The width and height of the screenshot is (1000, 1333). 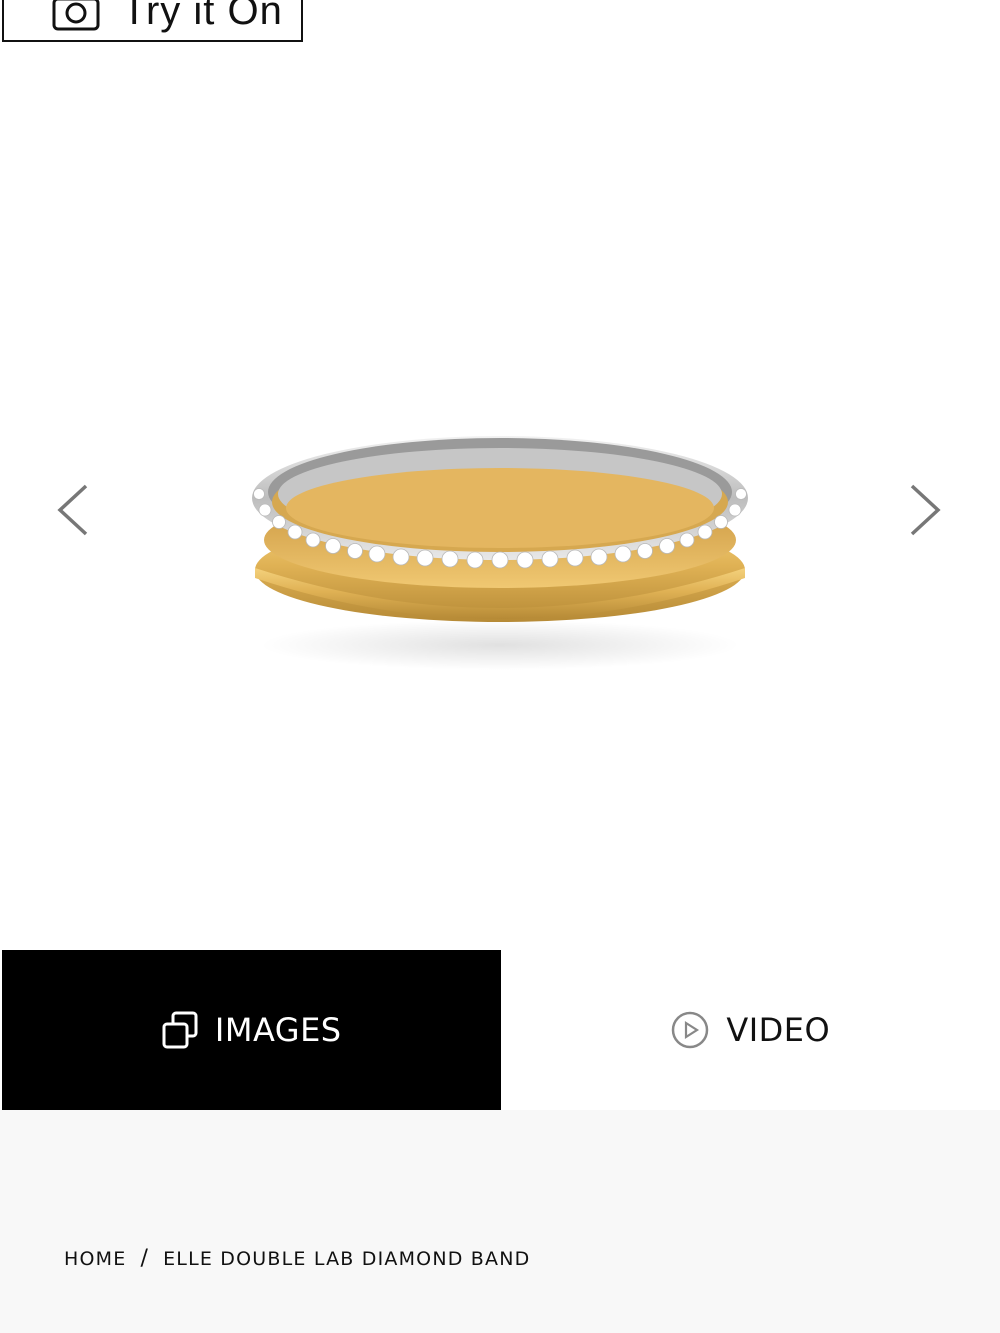 What do you see at coordinates (500, 553) in the screenshot?
I see `product-image` at bounding box center [500, 553].